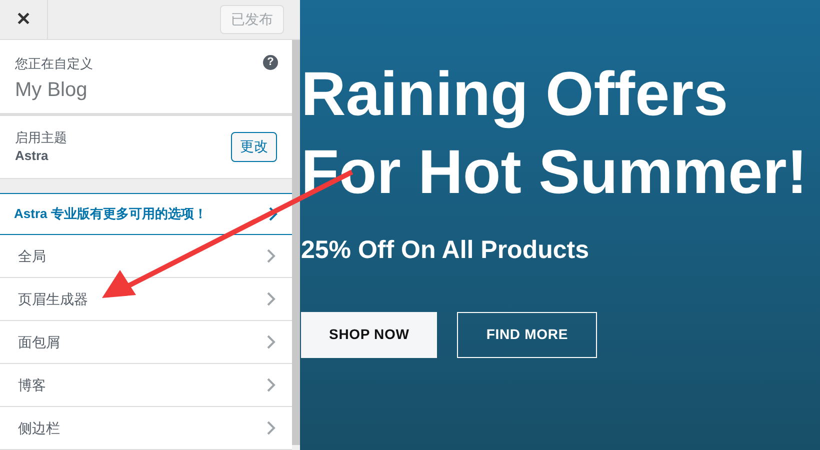 This screenshot has width=820, height=450. I want to click on theme-label: 启用主题, so click(41, 137).